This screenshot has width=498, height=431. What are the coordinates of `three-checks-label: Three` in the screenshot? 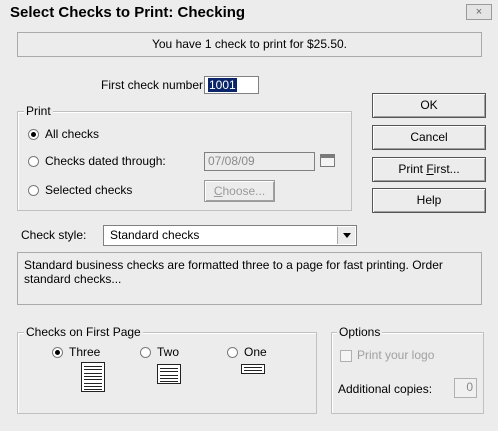 It's located at (85, 352).